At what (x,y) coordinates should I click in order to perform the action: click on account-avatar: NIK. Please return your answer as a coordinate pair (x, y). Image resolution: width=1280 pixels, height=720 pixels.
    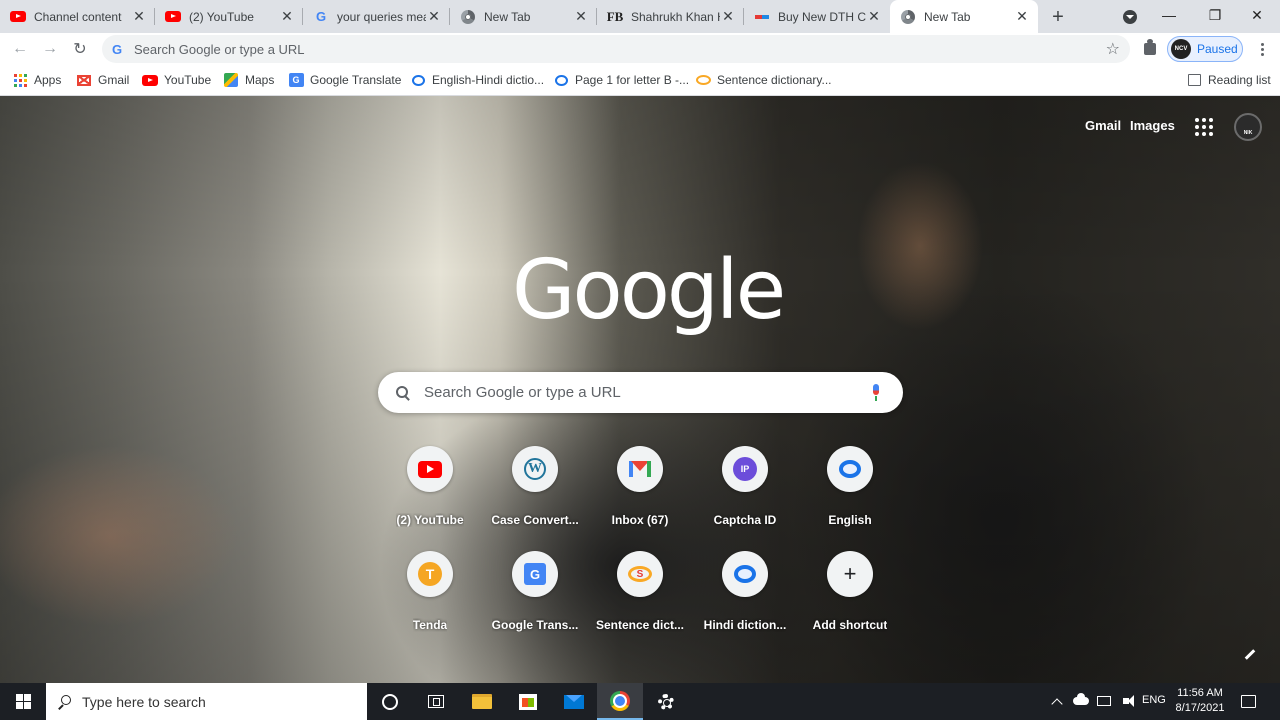
    Looking at the image, I should click on (1248, 127).